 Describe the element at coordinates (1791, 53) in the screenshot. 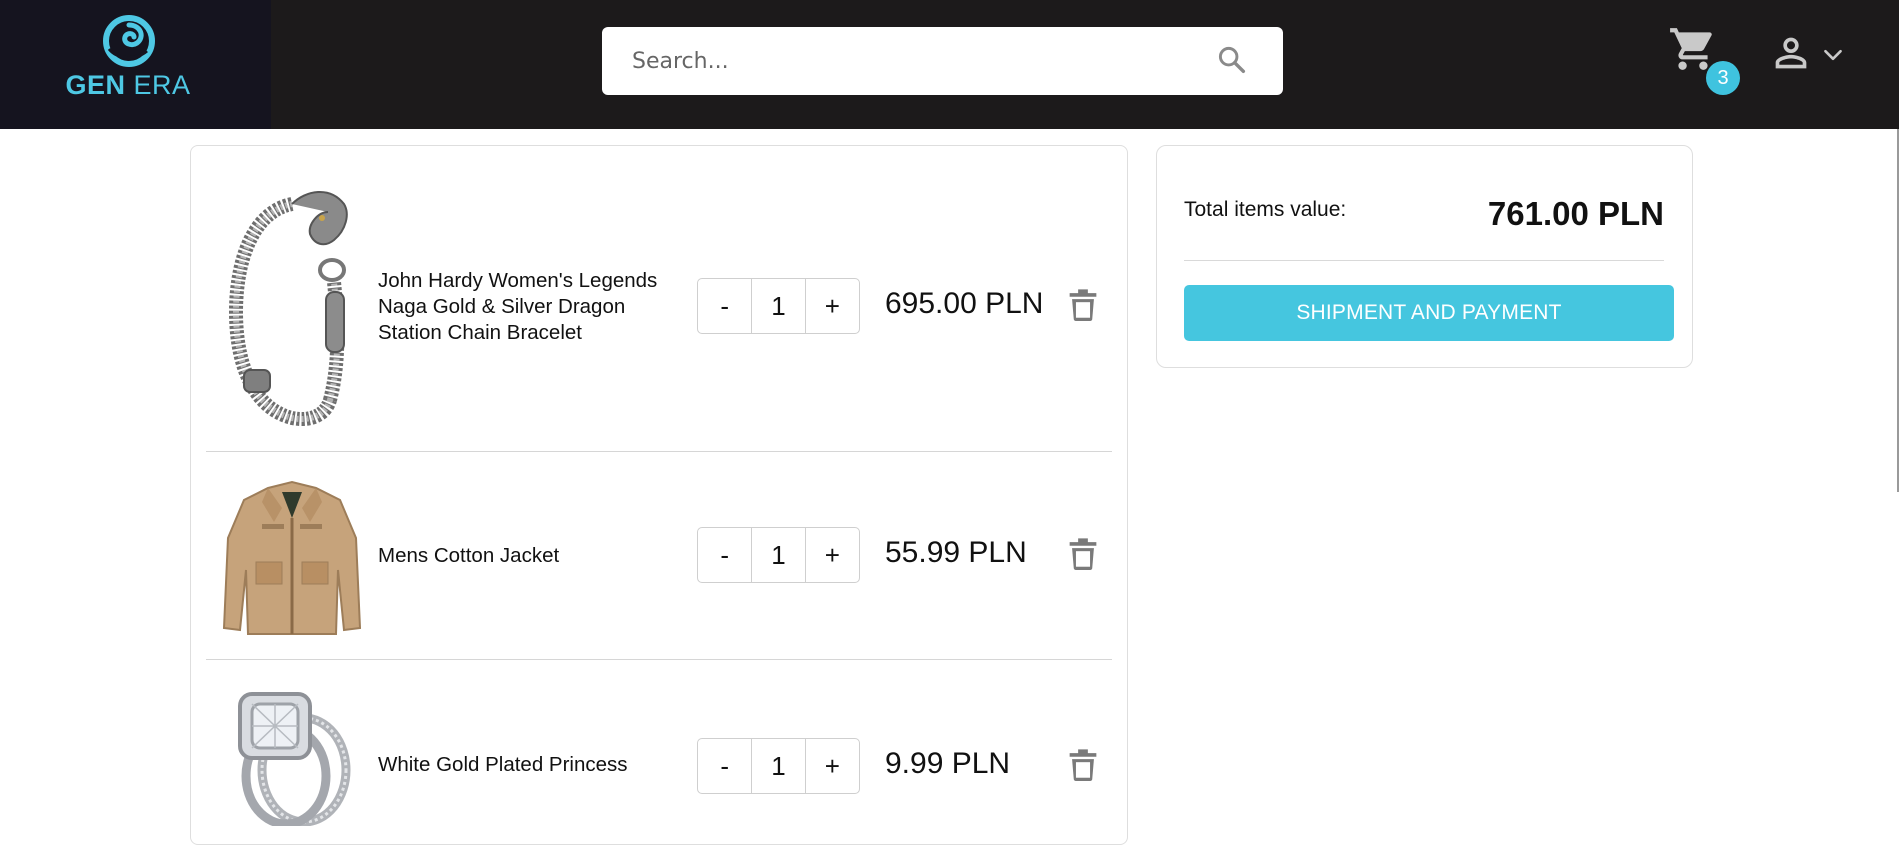

I see `user-icon` at that location.